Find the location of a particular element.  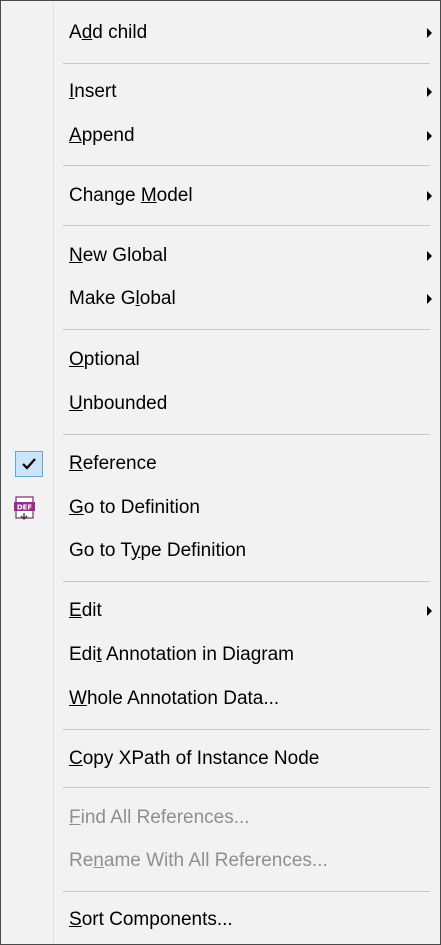

checkmark-icon is located at coordinates (29, 464).